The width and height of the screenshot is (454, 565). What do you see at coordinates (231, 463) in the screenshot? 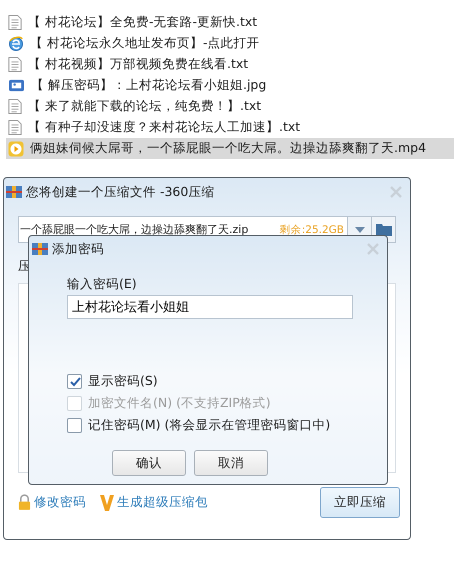
I see `dialog-button: 取消` at bounding box center [231, 463].